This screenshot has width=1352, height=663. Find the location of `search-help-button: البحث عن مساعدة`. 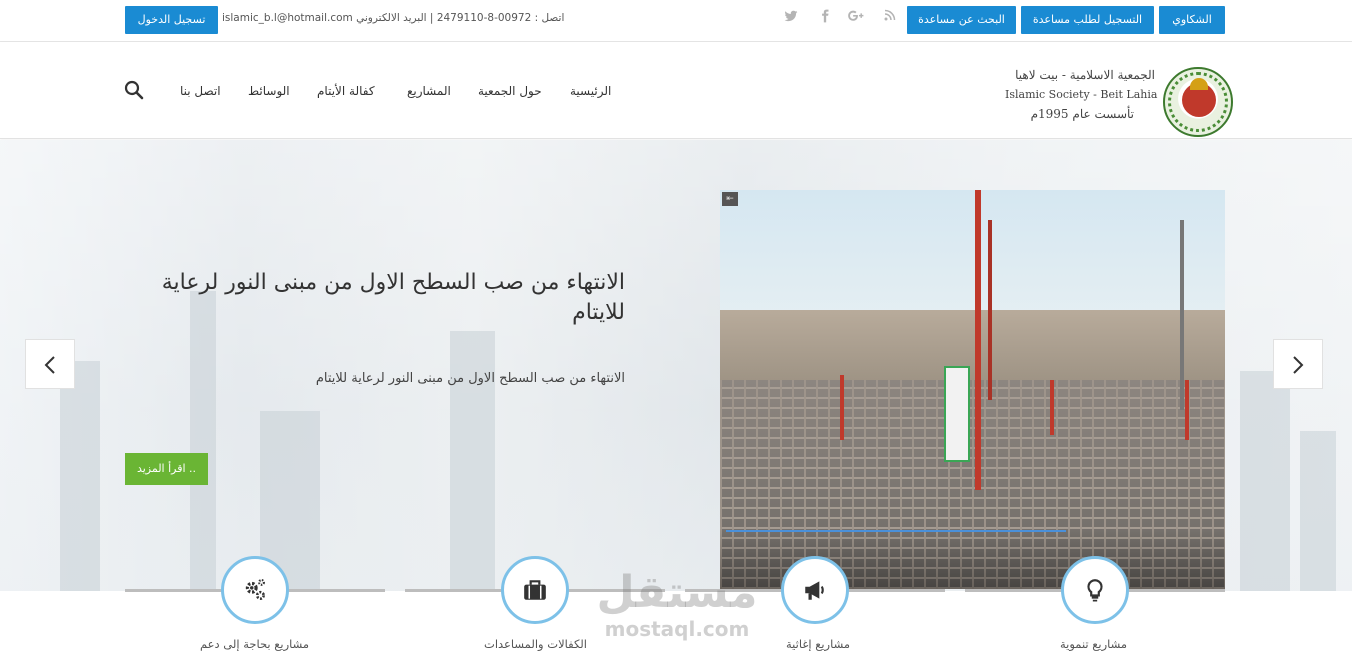

search-help-button: البحث عن مساعدة is located at coordinates (961, 20).